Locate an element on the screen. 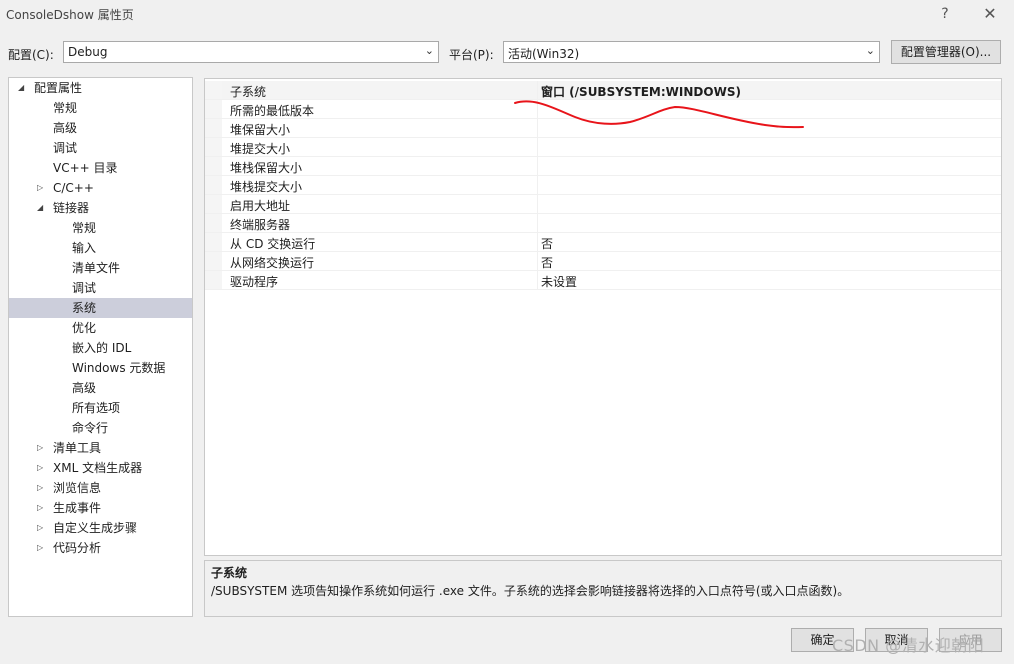 This screenshot has width=1014, height=664. property-row-heap-commit: 堆提交大小 is located at coordinates (603, 147).